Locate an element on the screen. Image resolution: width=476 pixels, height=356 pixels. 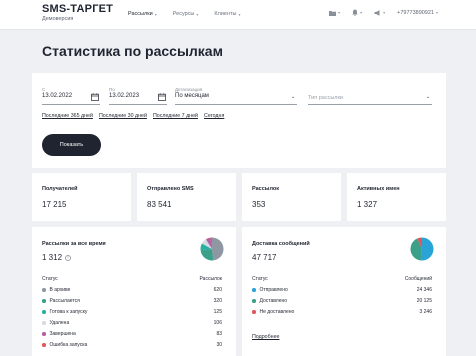
row-value: 83 is located at coordinates (219, 334).